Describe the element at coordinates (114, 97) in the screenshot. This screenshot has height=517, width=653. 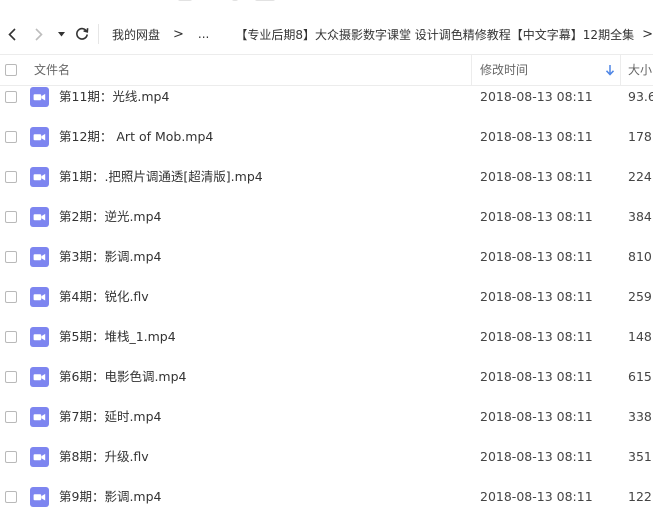
I see `file-name: 第11期：光线.mp4` at that location.